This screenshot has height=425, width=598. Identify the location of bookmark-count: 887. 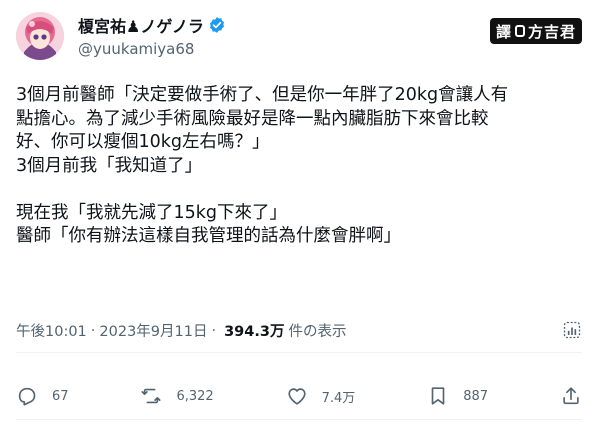
(476, 396).